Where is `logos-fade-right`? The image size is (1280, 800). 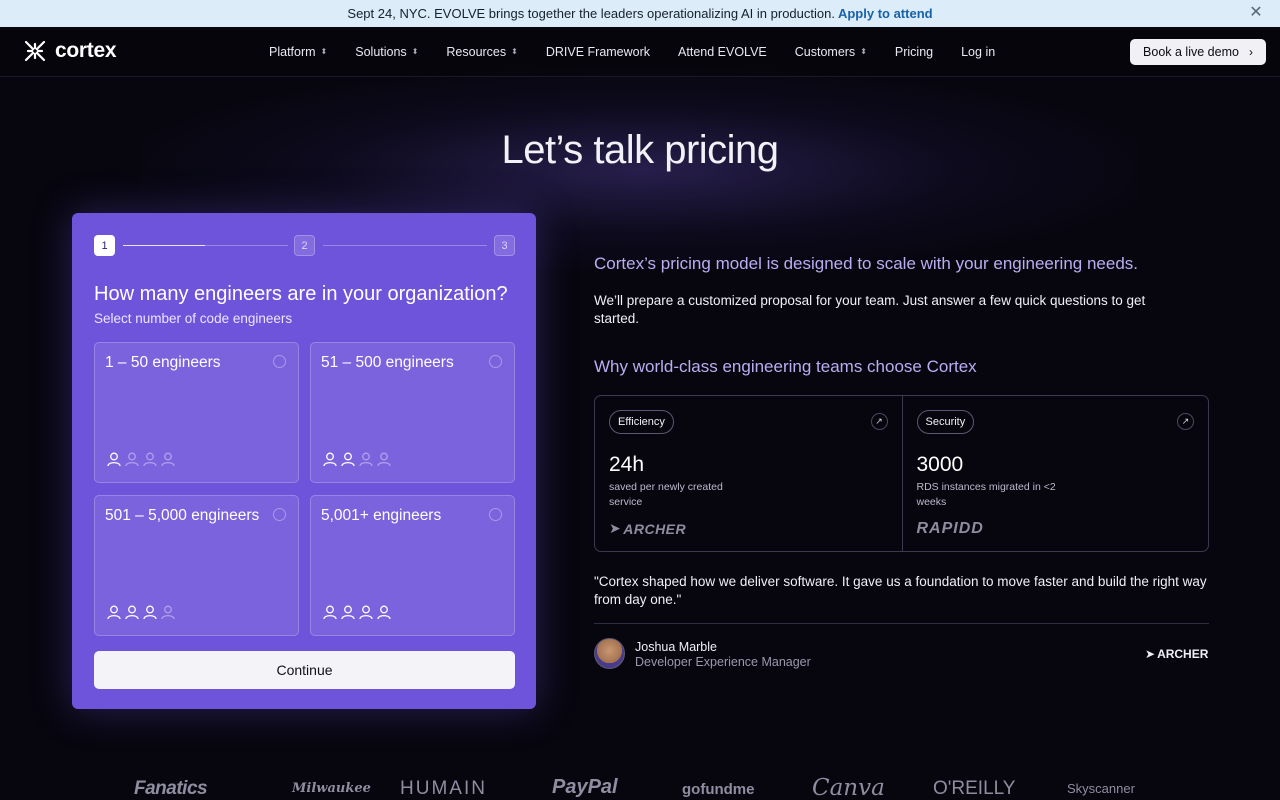
logos-fade-right is located at coordinates (1215, 780).